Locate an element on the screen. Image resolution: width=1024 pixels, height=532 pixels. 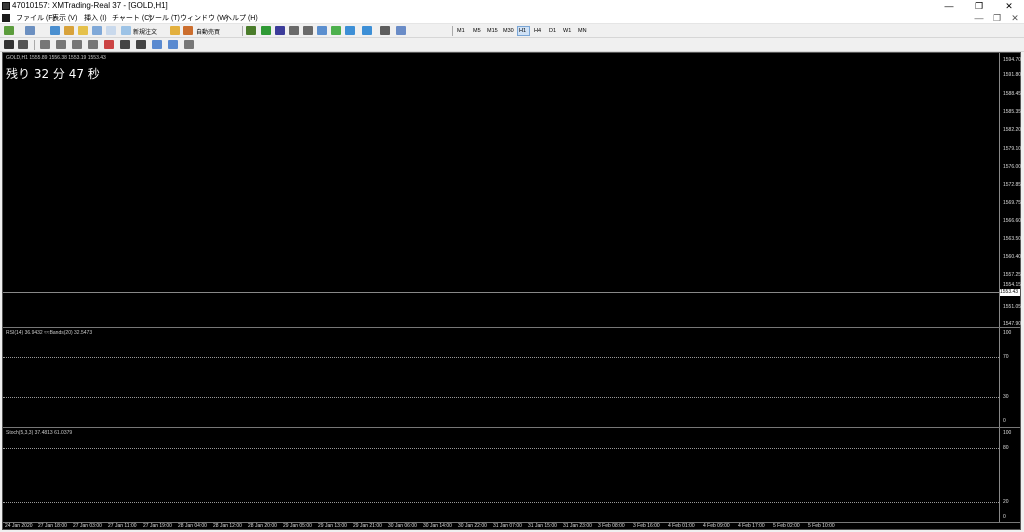
fibonacci-icon is located at coordinates (109, 44).